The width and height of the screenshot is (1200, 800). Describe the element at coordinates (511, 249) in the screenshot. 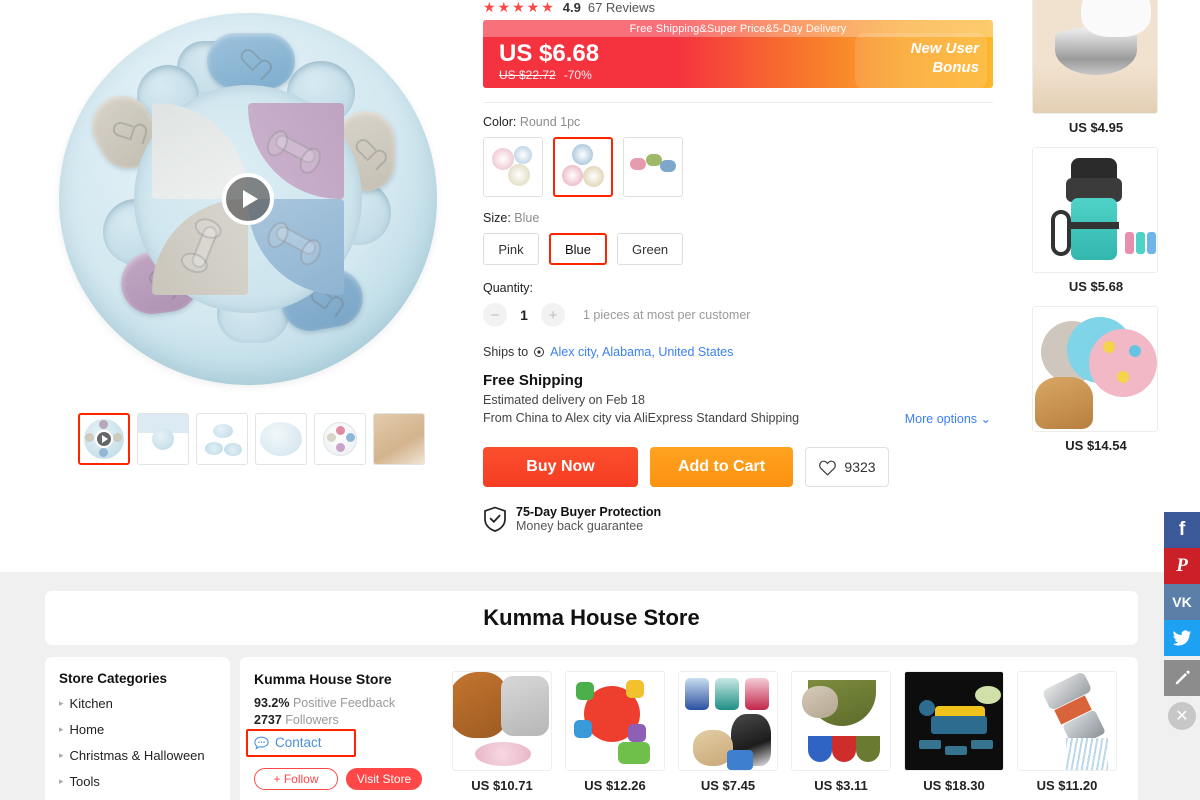

I see `size-option-pink: Pink` at that location.